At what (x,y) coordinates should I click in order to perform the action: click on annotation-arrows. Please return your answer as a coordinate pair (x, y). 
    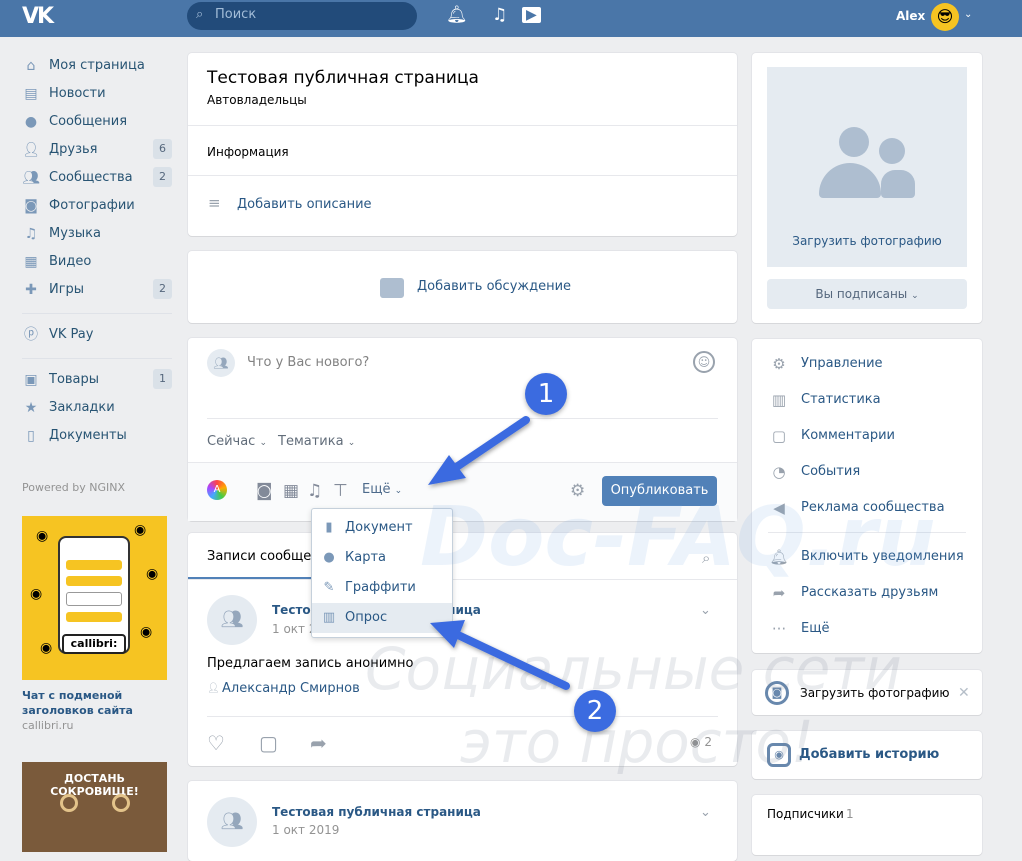
    Looking at the image, I should click on (499, 553).